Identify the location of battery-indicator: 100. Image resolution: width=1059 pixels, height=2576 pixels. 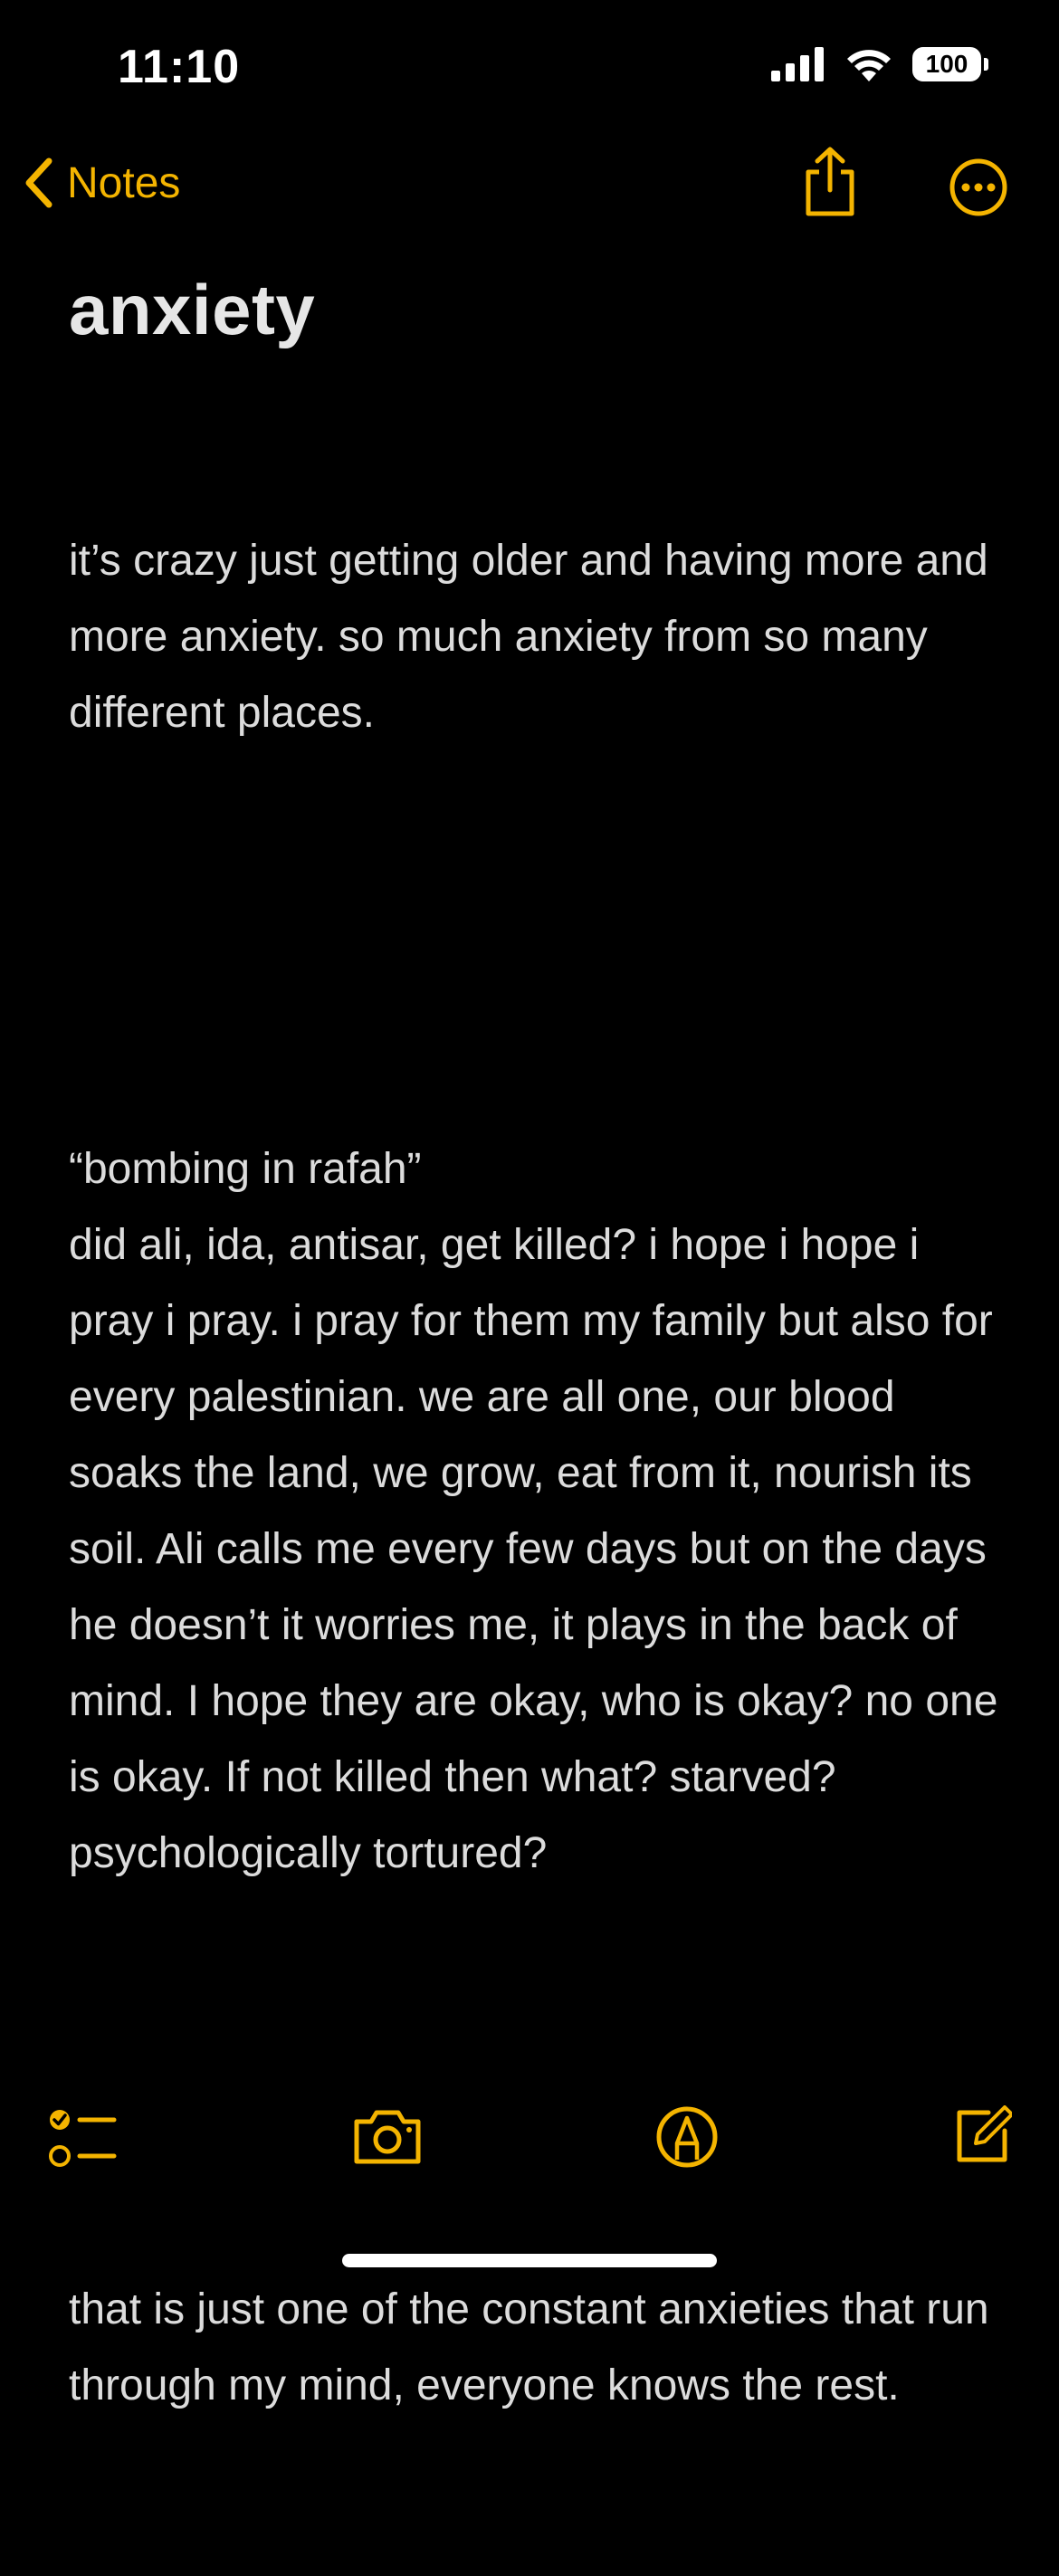
(950, 64).